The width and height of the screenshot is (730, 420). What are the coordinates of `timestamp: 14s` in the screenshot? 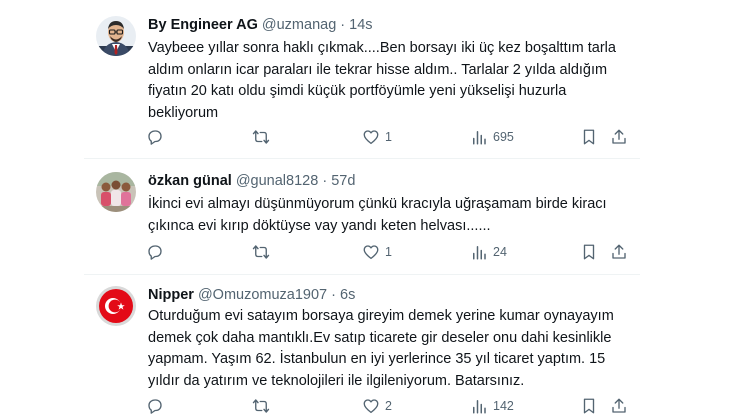 It's located at (360, 25).